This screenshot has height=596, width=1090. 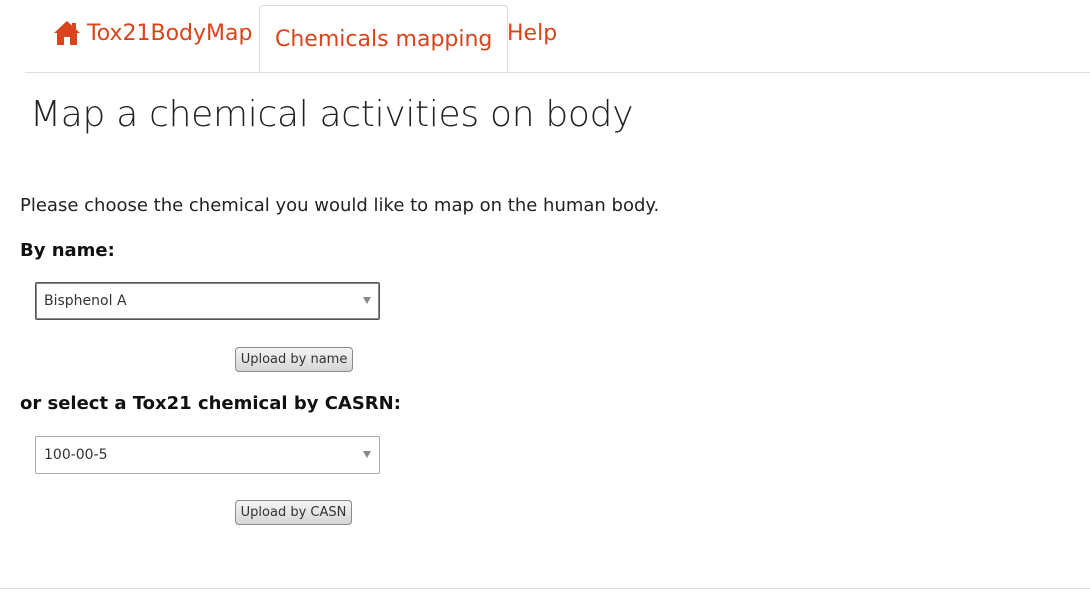 What do you see at coordinates (207, 455) in the screenshot?
I see `casrn-select: 100-00-5` at bounding box center [207, 455].